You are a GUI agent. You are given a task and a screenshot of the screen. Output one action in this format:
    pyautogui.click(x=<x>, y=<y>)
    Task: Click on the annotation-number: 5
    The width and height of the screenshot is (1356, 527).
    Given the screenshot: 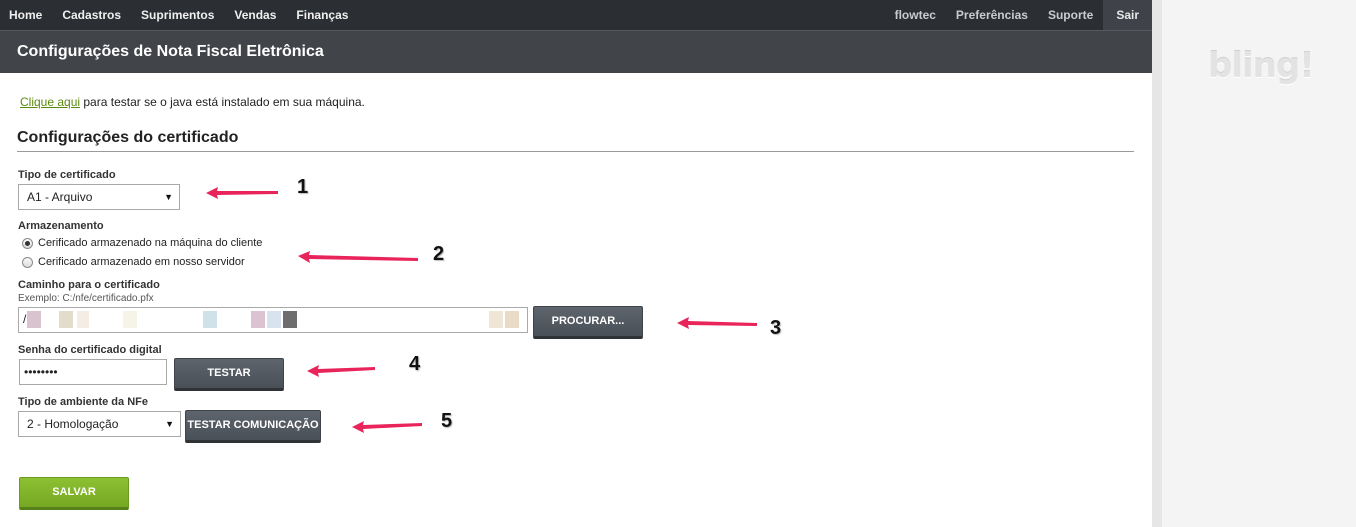 What is the action you would take?
    pyautogui.click(x=447, y=421)
    